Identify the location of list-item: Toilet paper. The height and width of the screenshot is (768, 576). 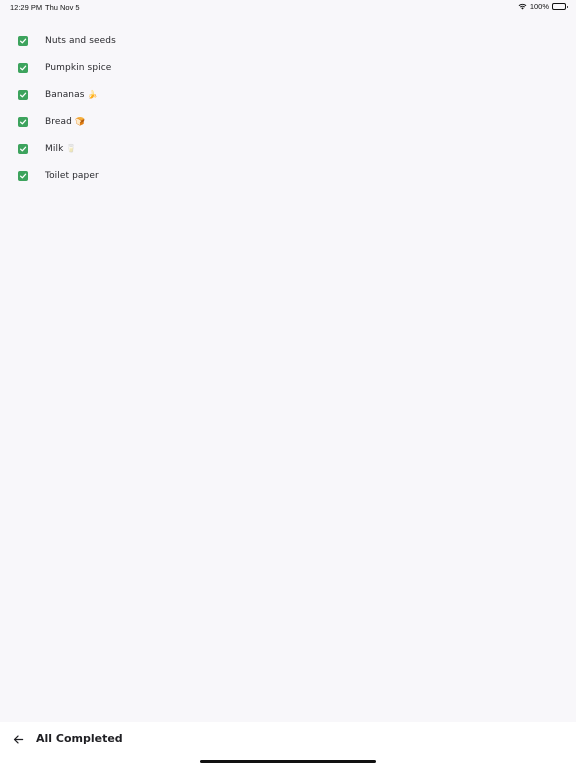
(288, 175).